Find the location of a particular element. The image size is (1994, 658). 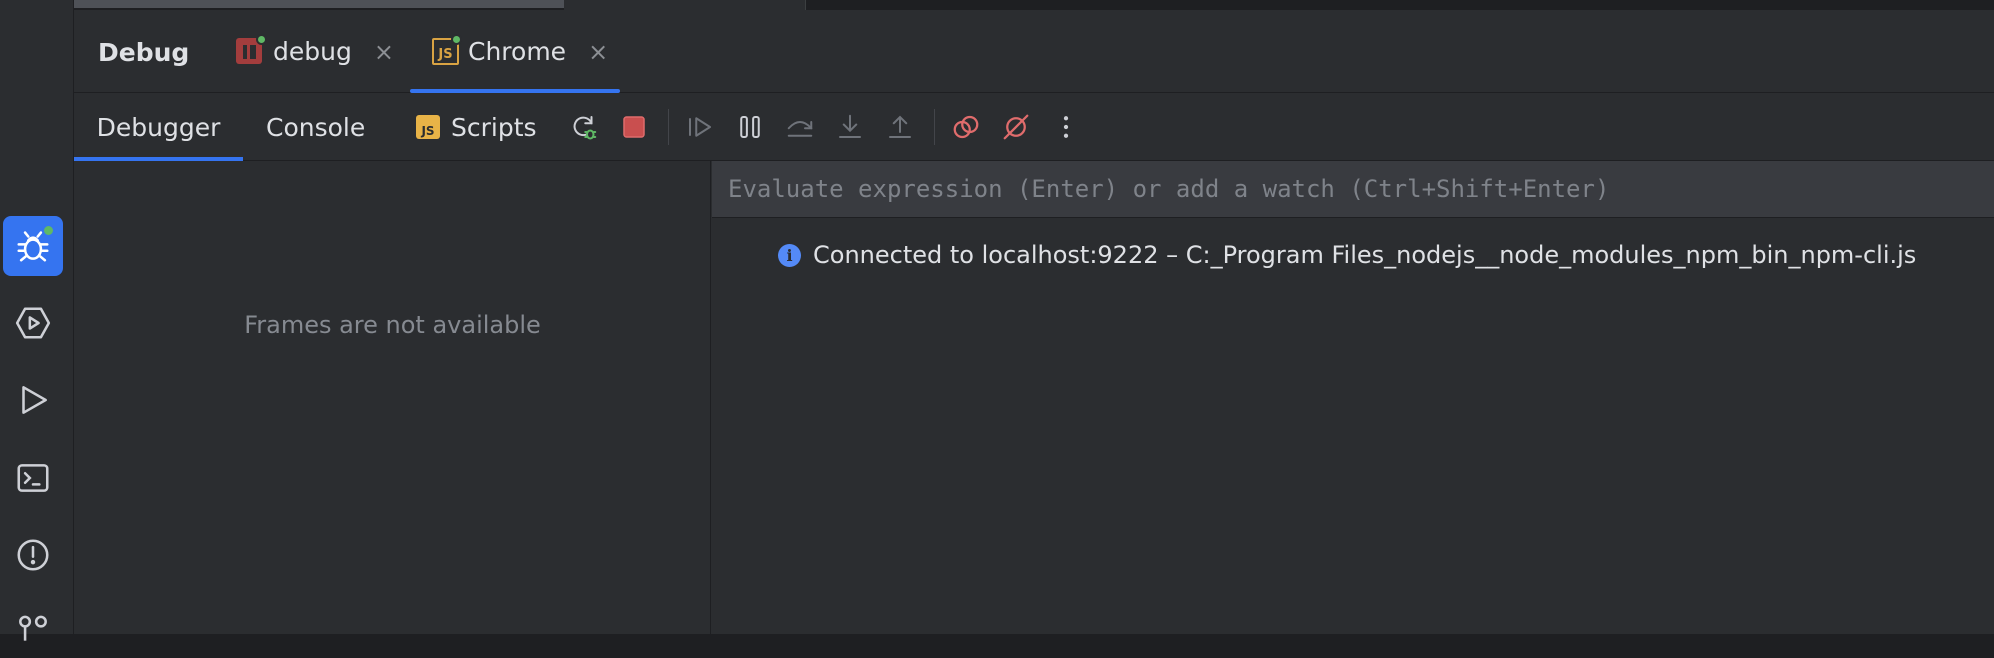

services-tool-button is located at coordinates (33, 323).